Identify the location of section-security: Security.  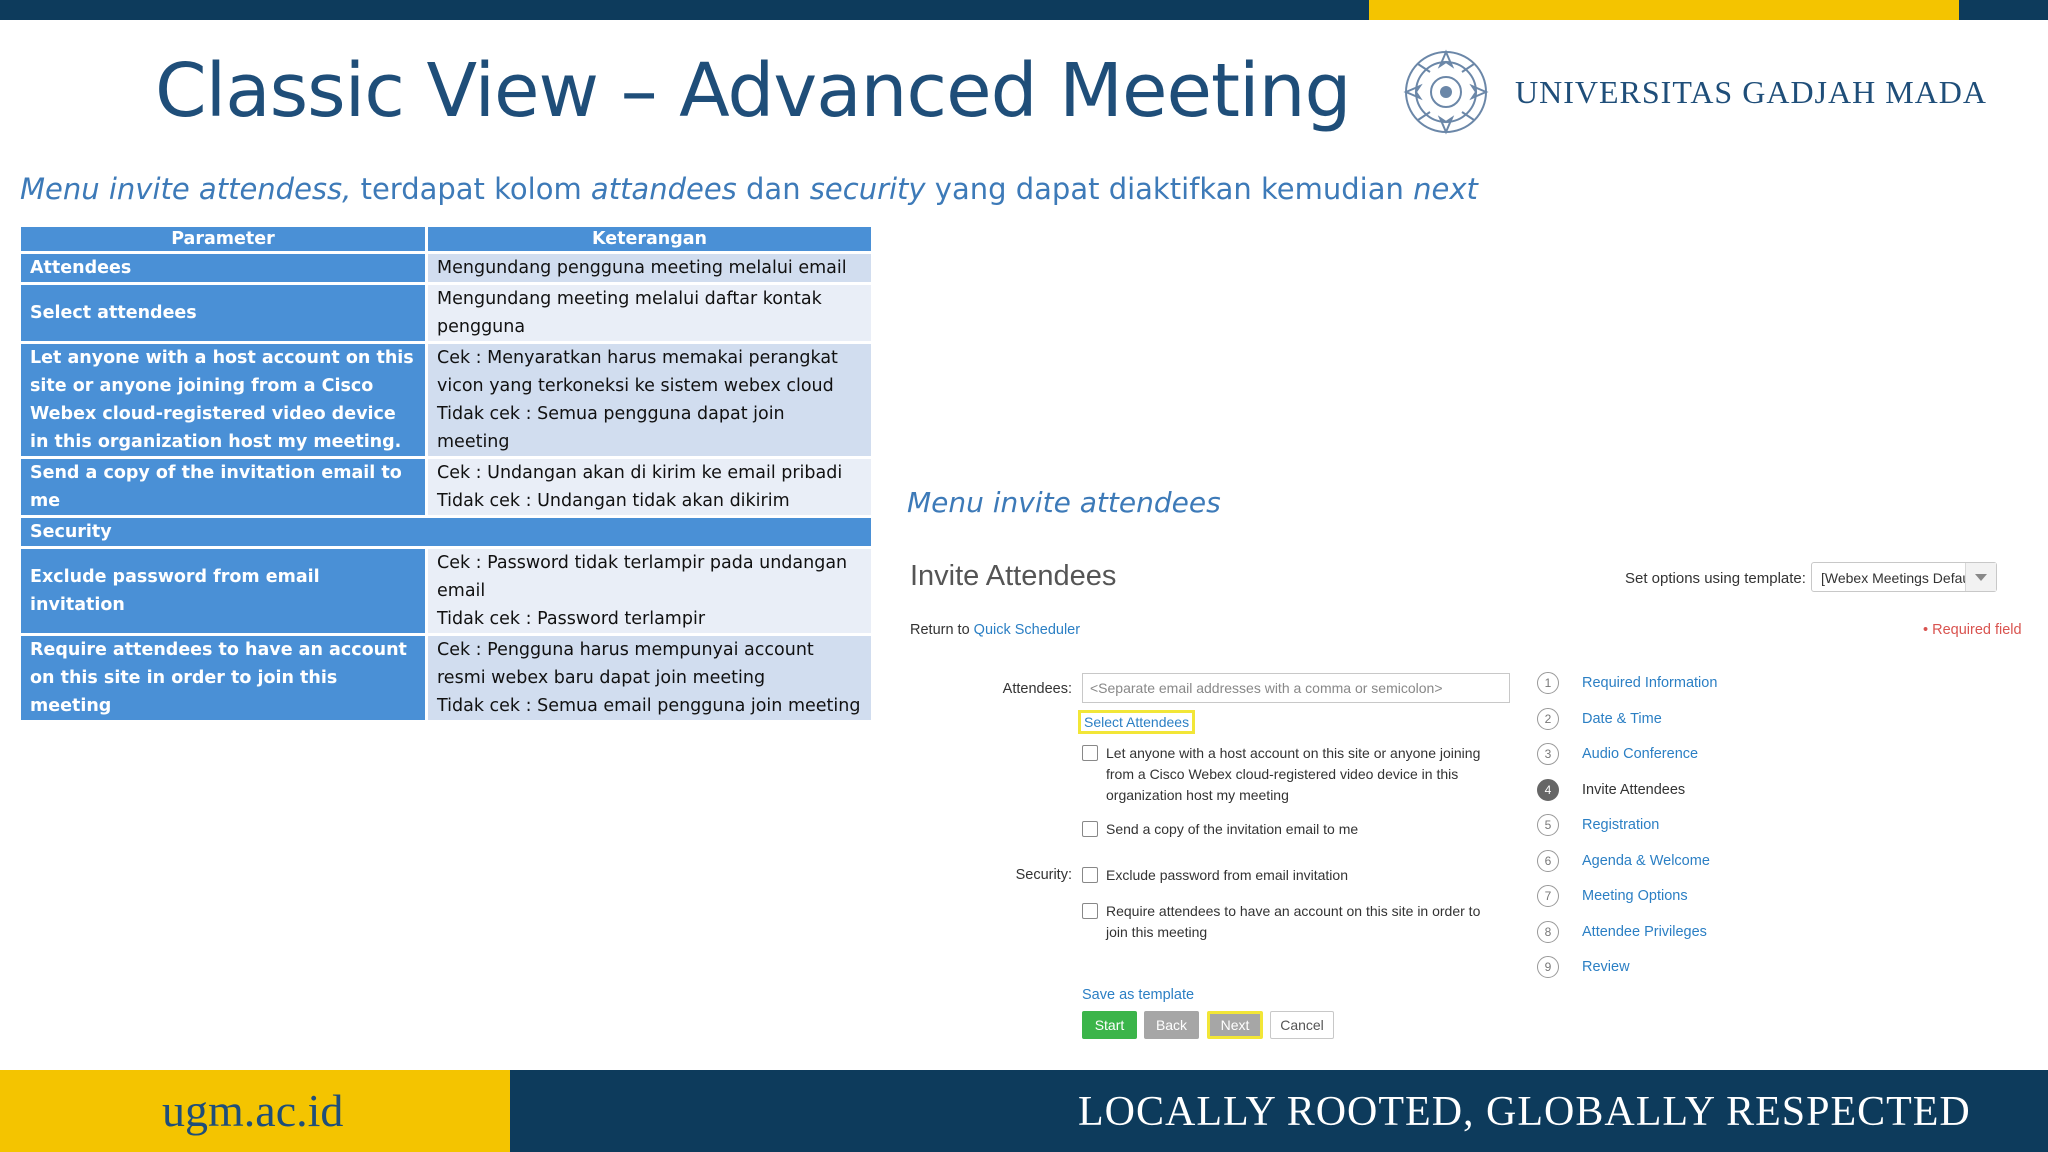
(446, 532).